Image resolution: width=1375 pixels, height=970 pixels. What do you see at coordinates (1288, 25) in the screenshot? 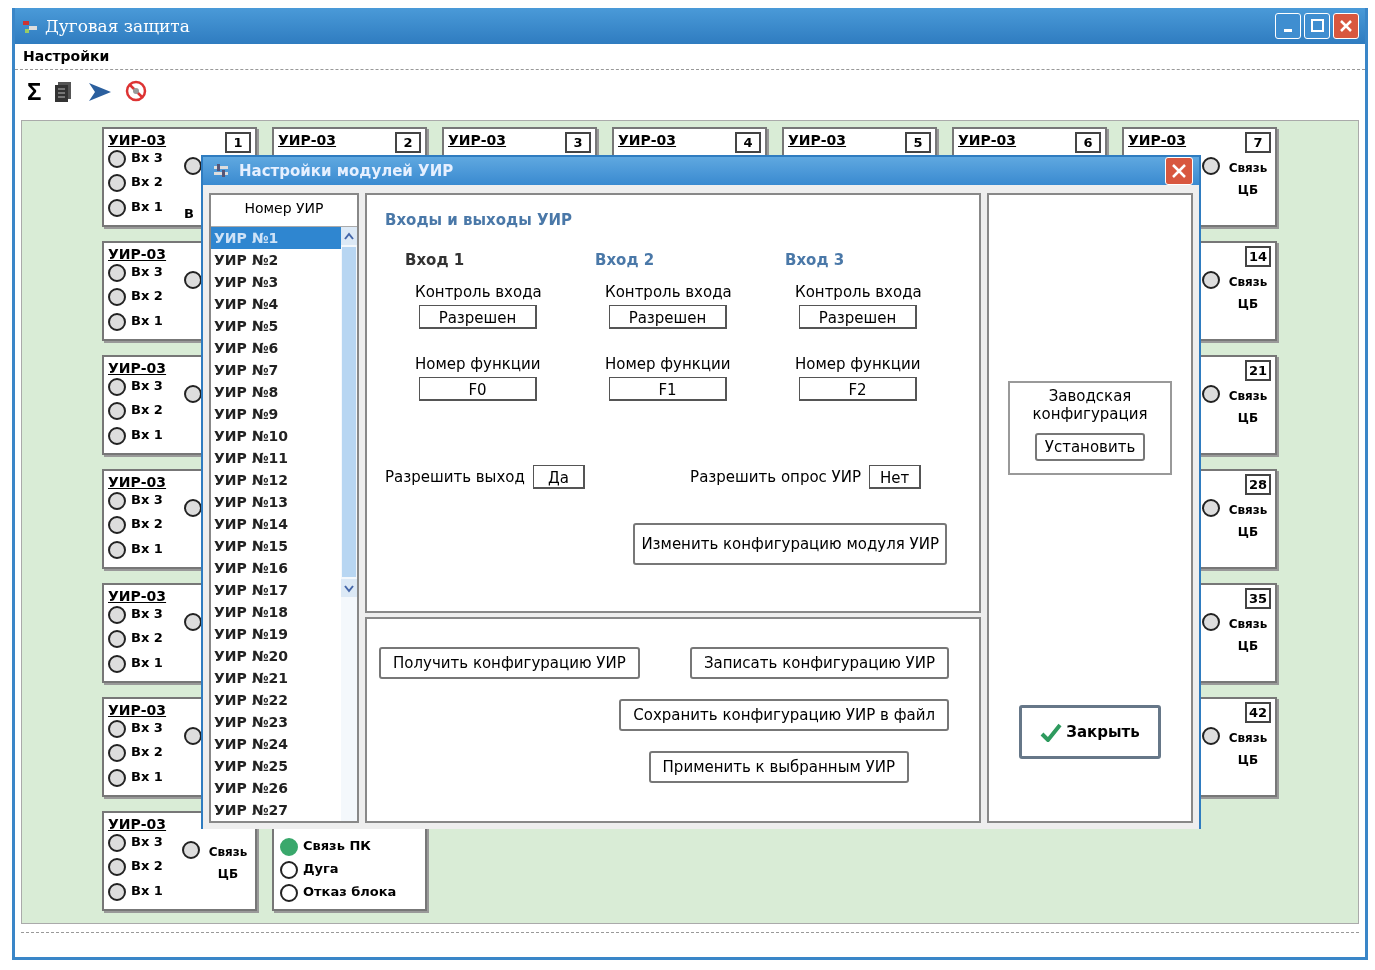
I see `minimize-button` at bounding box center [1288, 25].